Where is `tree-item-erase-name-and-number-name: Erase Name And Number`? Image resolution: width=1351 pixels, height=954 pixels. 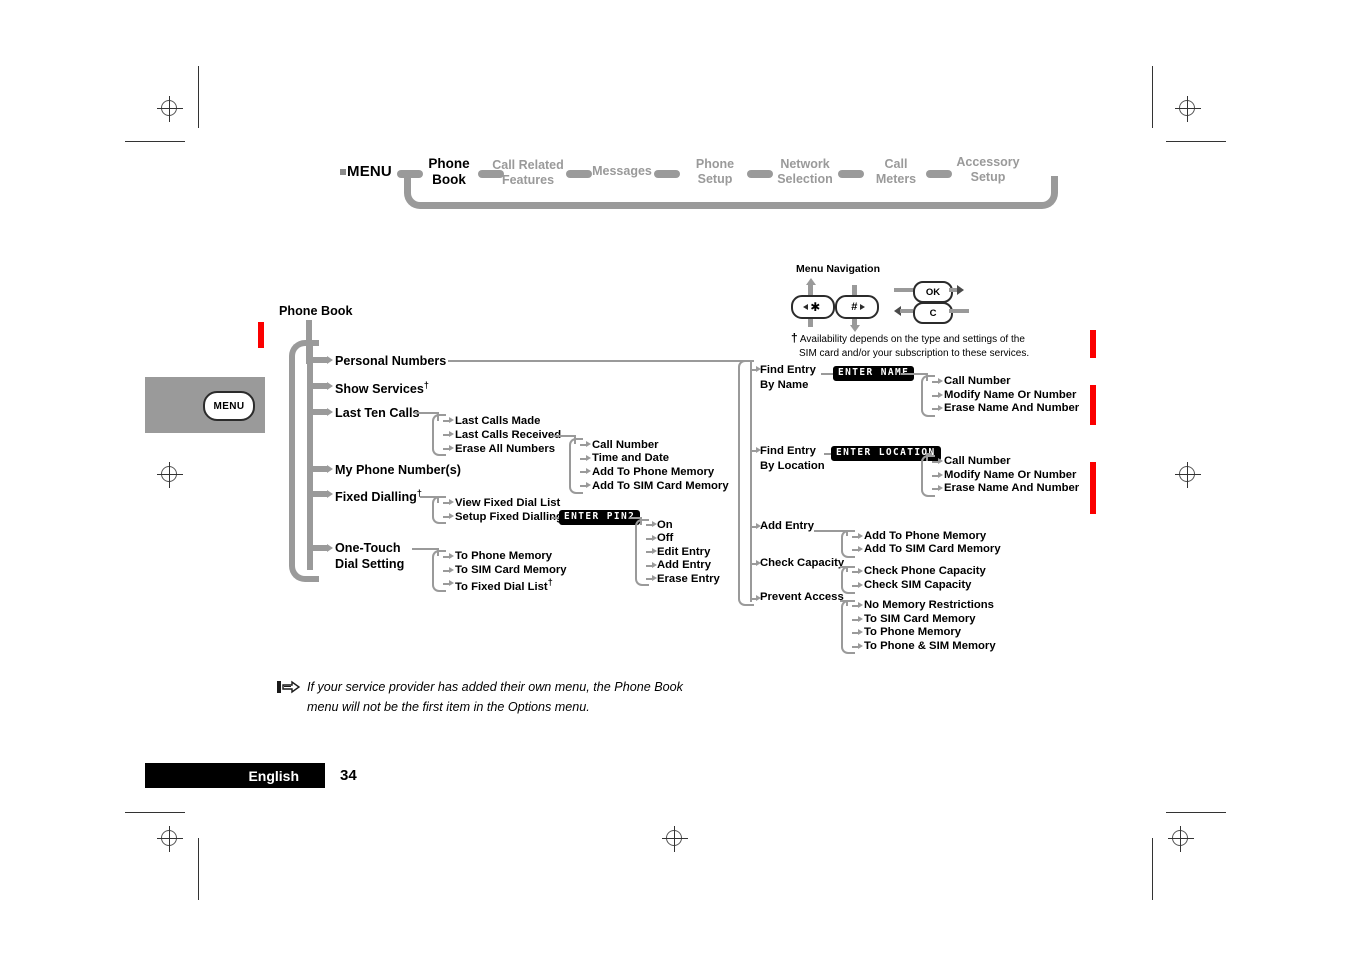 tree-item-erase-name-and-number-name: Erase Name And Number is located at coordinates (1011, 409).